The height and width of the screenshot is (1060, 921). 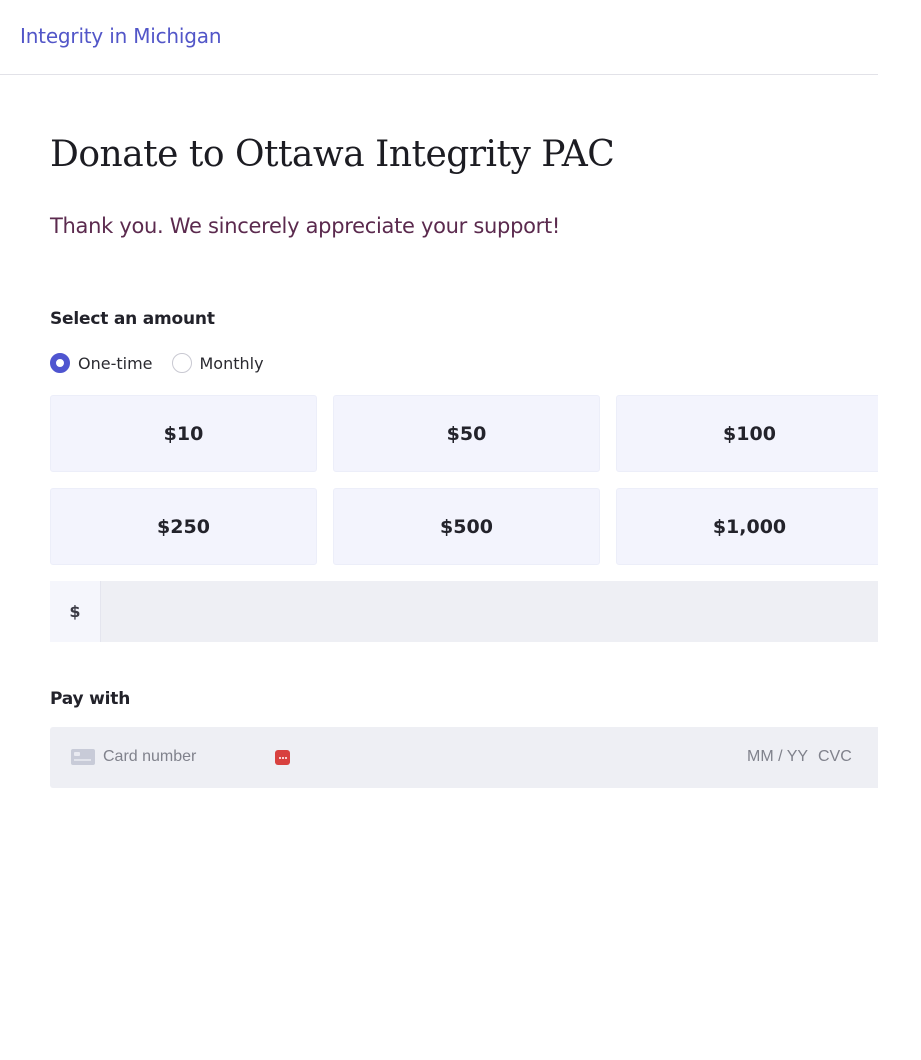 I want to click on site-header: Integrity in Michigan, so click(x=439, y=37).